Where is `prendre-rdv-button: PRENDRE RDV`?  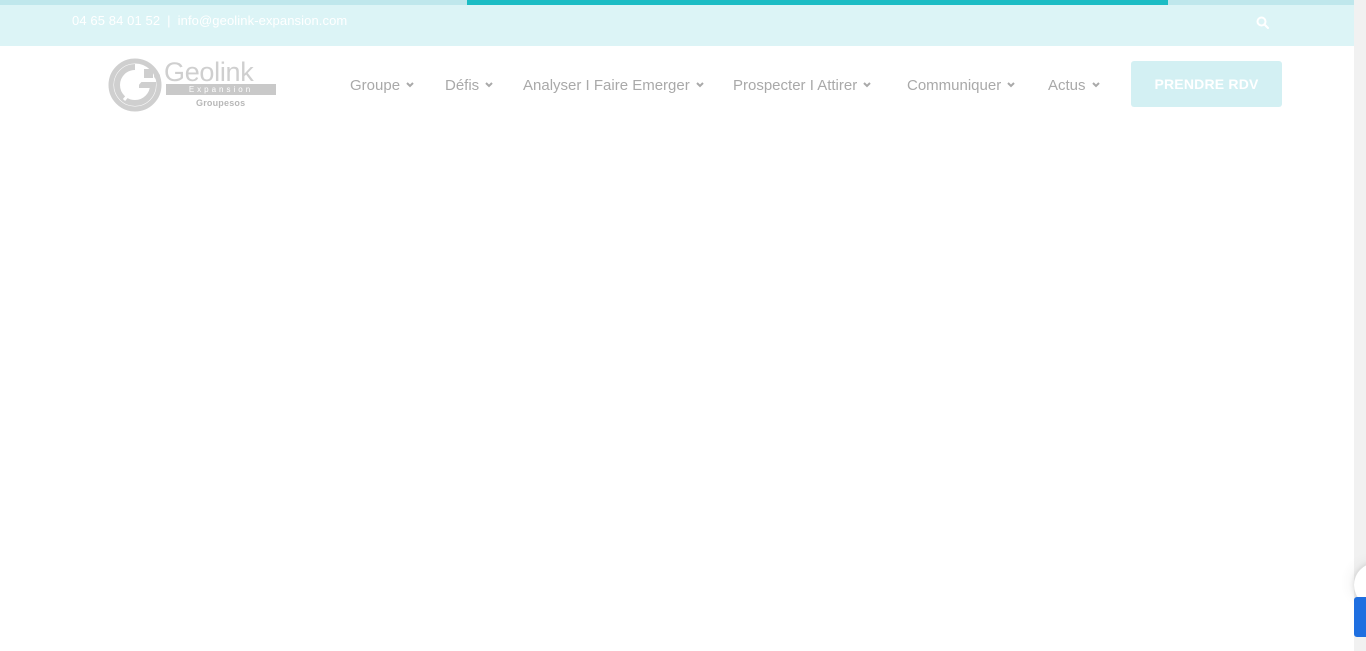
prendre-rdv-button: PRENDRE RDV is located at coordinates (1206, 84).